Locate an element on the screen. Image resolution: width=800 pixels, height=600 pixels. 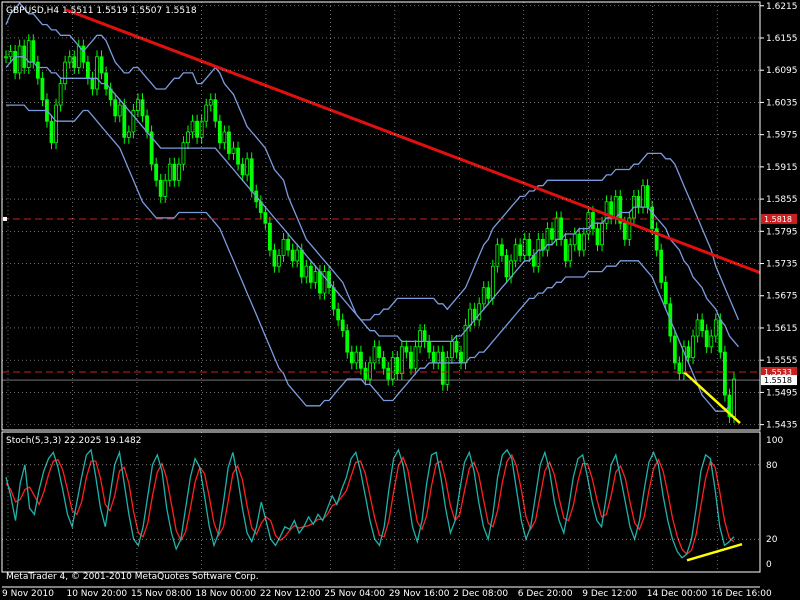
time-tick-label: 2 Dec 08:00 is located at coordinates (480, 594).